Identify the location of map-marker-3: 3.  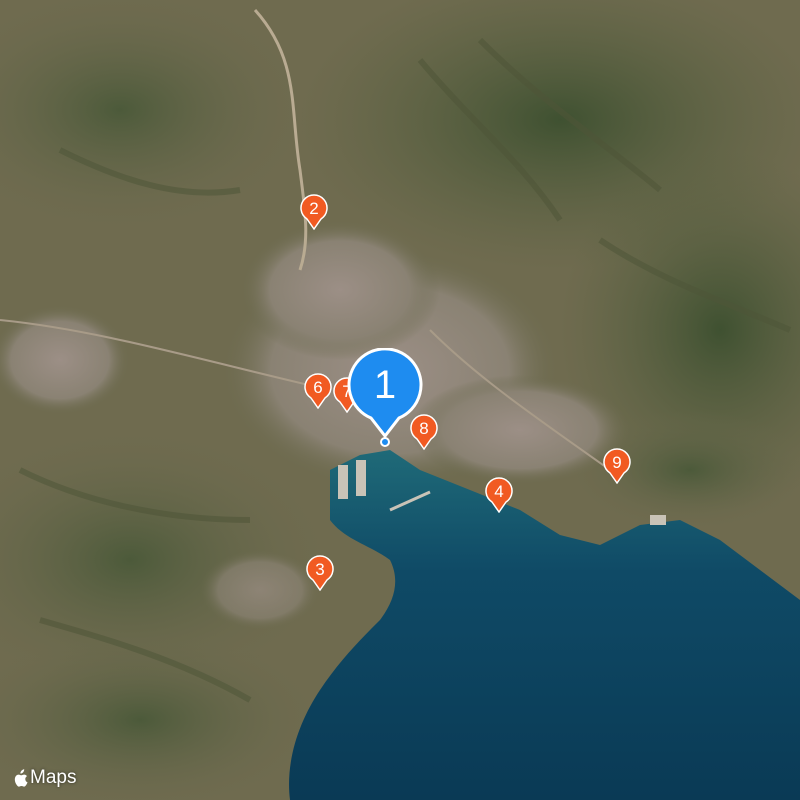
(320, 573).